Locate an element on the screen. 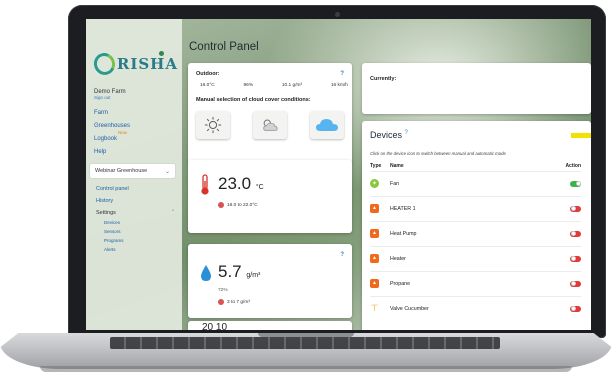 The image size is (612, 387). humidity-reading: 5.7 g/m³ is located at coordinates (239, 272).